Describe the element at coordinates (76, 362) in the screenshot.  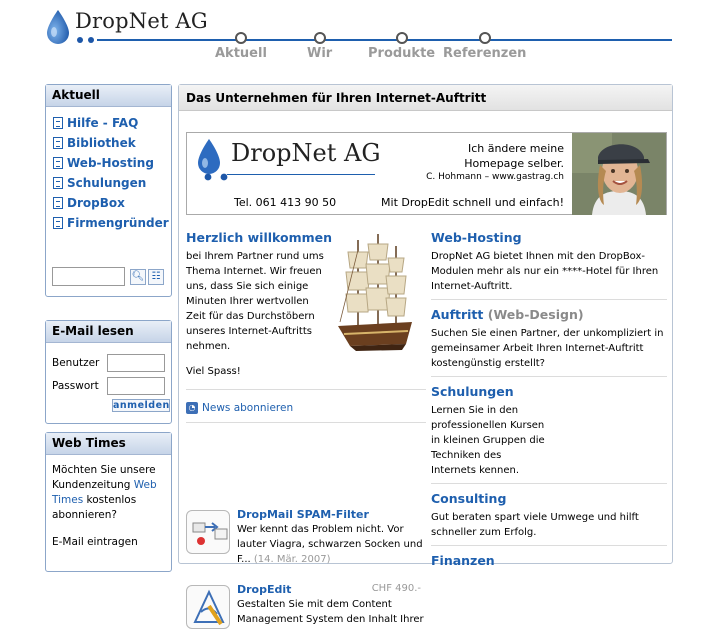
I see `user-label: Benutzer` at that location.